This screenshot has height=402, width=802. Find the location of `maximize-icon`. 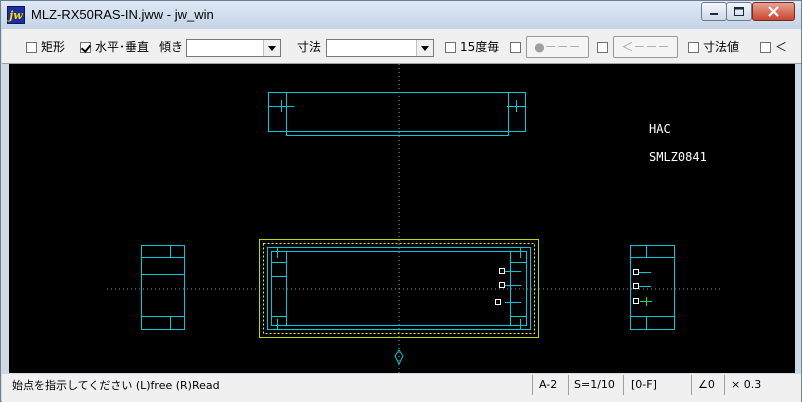

maximize-icon is located at coordinates (739, 11).